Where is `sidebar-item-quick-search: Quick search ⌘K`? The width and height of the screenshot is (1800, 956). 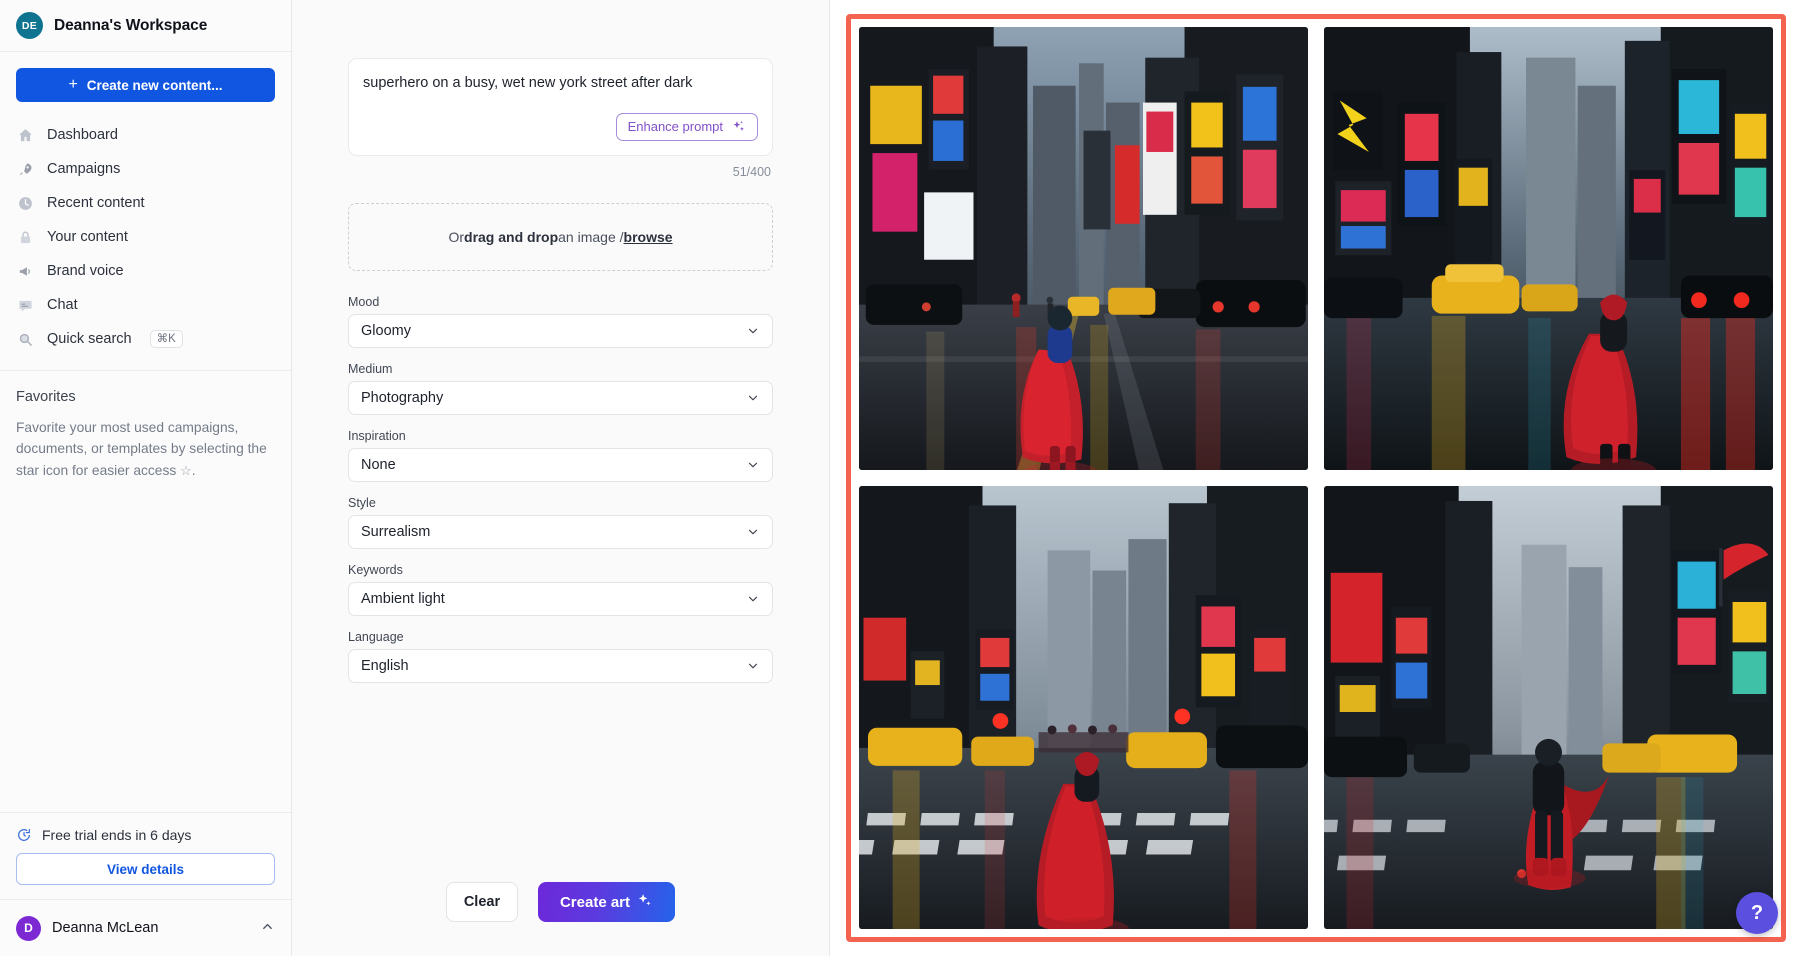 sidebar-item-quick-search: Quick search ⌘K is located at coordinates (145, 339).